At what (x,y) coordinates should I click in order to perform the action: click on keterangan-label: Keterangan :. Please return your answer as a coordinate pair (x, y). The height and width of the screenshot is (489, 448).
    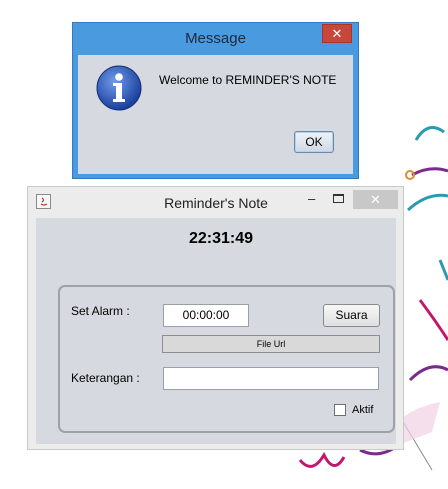
    Looking at the image, I should click on (105, 378).